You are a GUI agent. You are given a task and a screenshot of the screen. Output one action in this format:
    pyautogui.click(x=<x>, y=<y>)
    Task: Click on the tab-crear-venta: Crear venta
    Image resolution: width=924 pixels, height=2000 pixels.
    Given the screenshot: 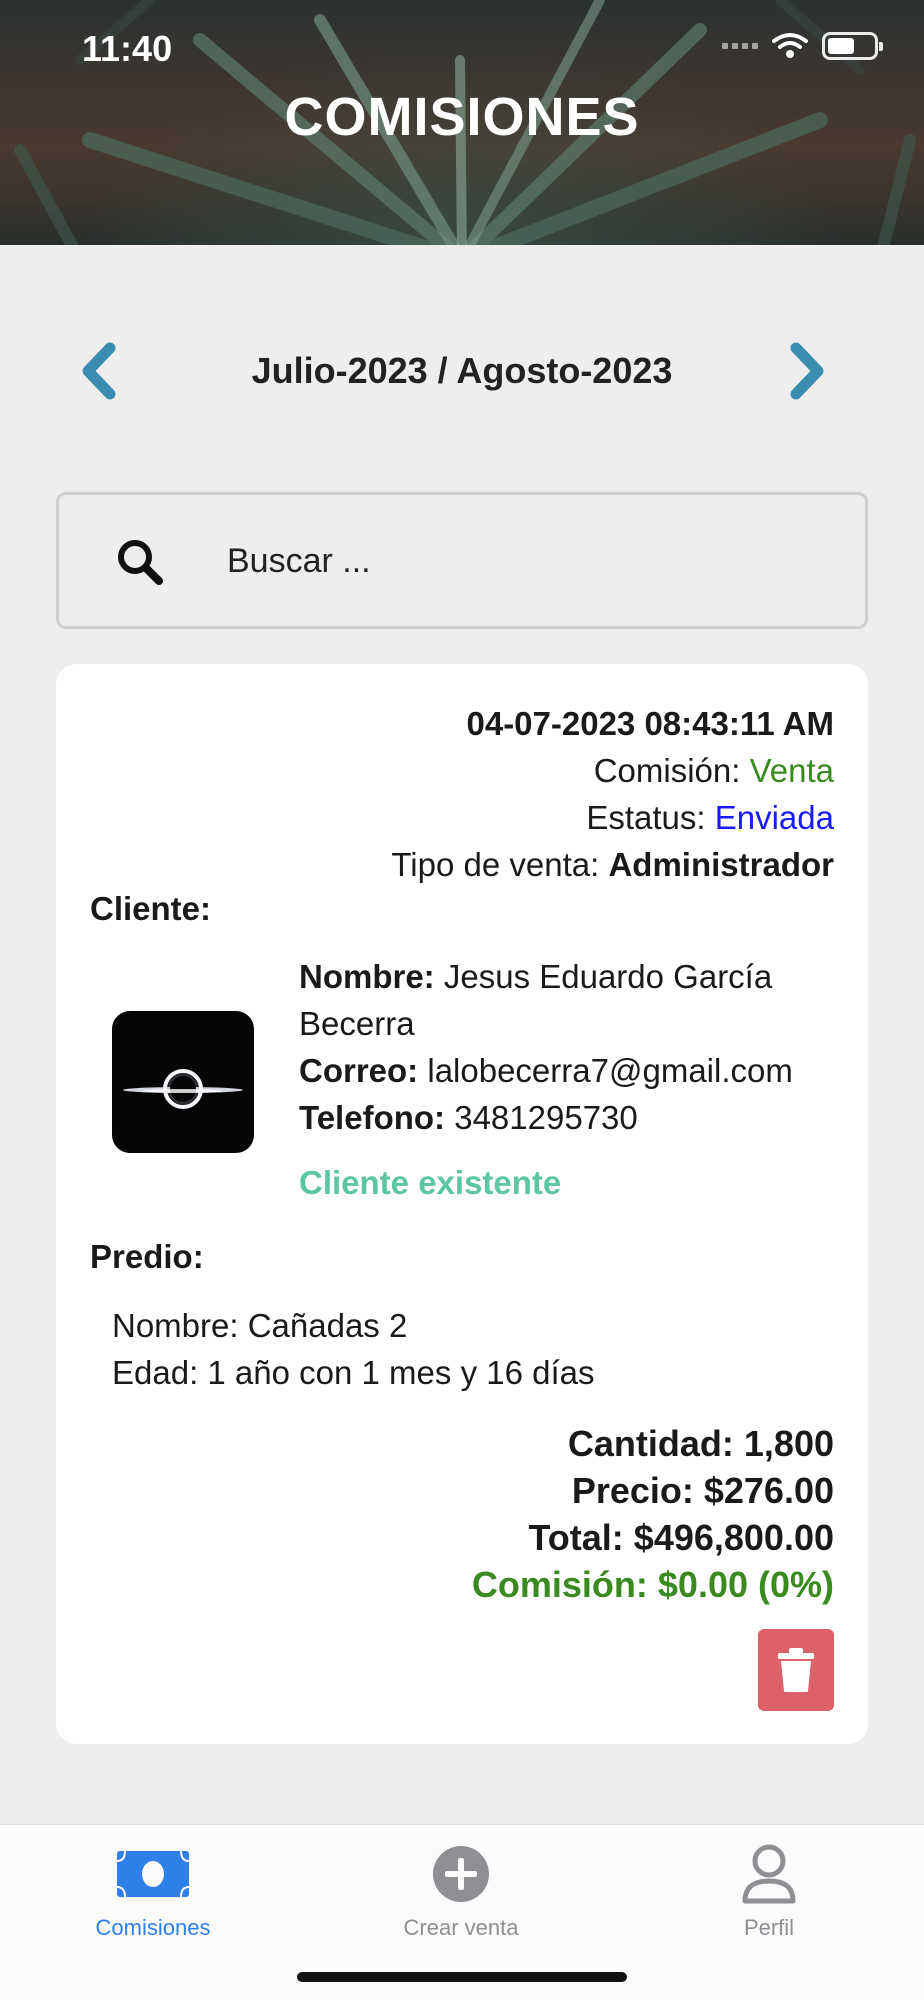 What is the action you would take?
    pyautogui.click(x=461, y=1891)
    